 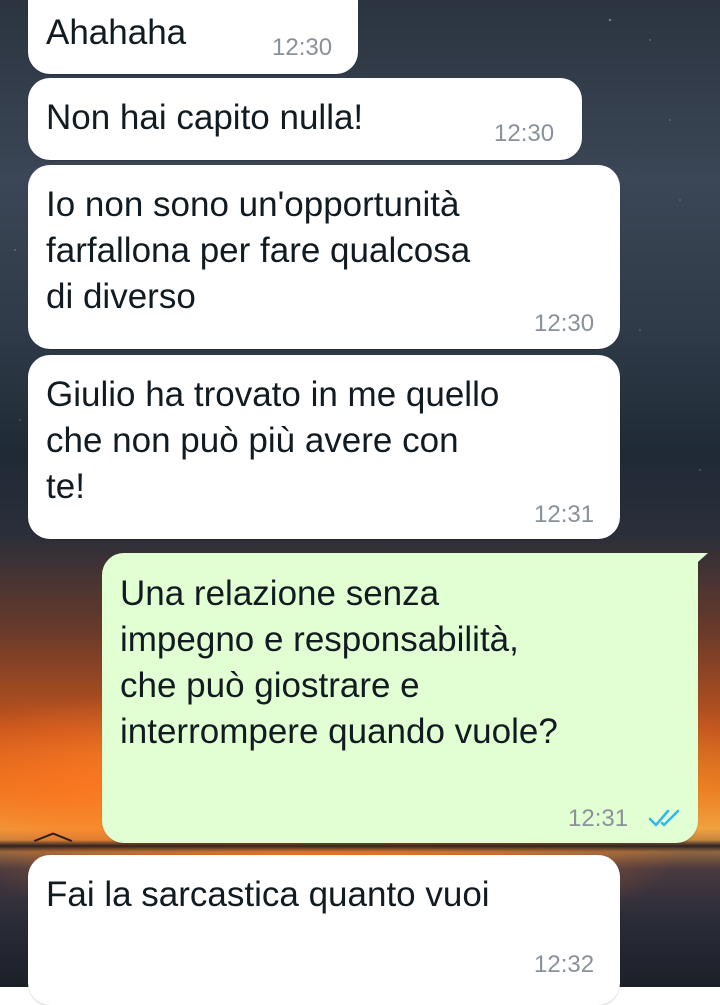 What do you see at coordinates (193, 37) in the screenshot?
I see `message-bubble-incoming: Ahahaha 12:30` at bounding box center [193, 37].